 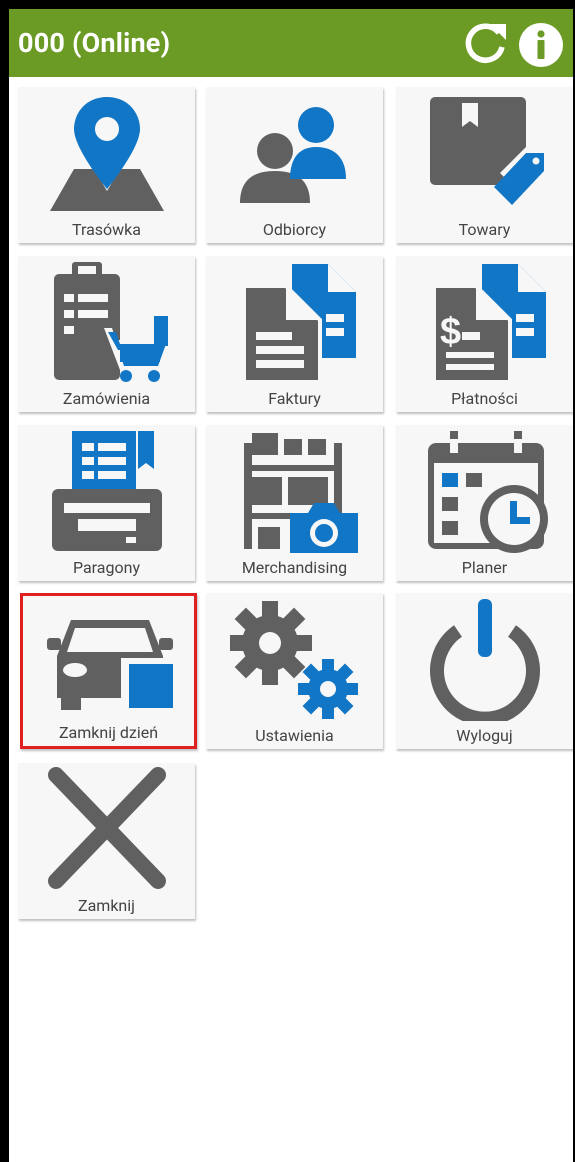 What do you see at coordinates (484, 229) in the screenshot?
I see `tile-label: Towary` at bounding box center [484, 229].